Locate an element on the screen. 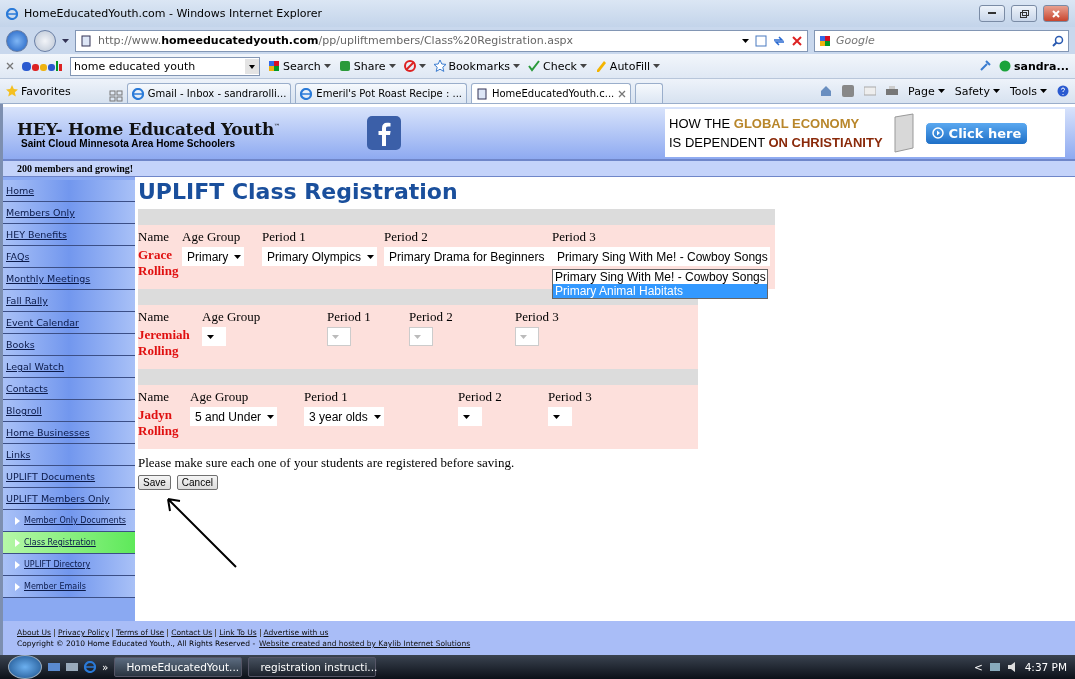  sidebar-link: UPLIFT Documents is located at coordinates (69, 477).